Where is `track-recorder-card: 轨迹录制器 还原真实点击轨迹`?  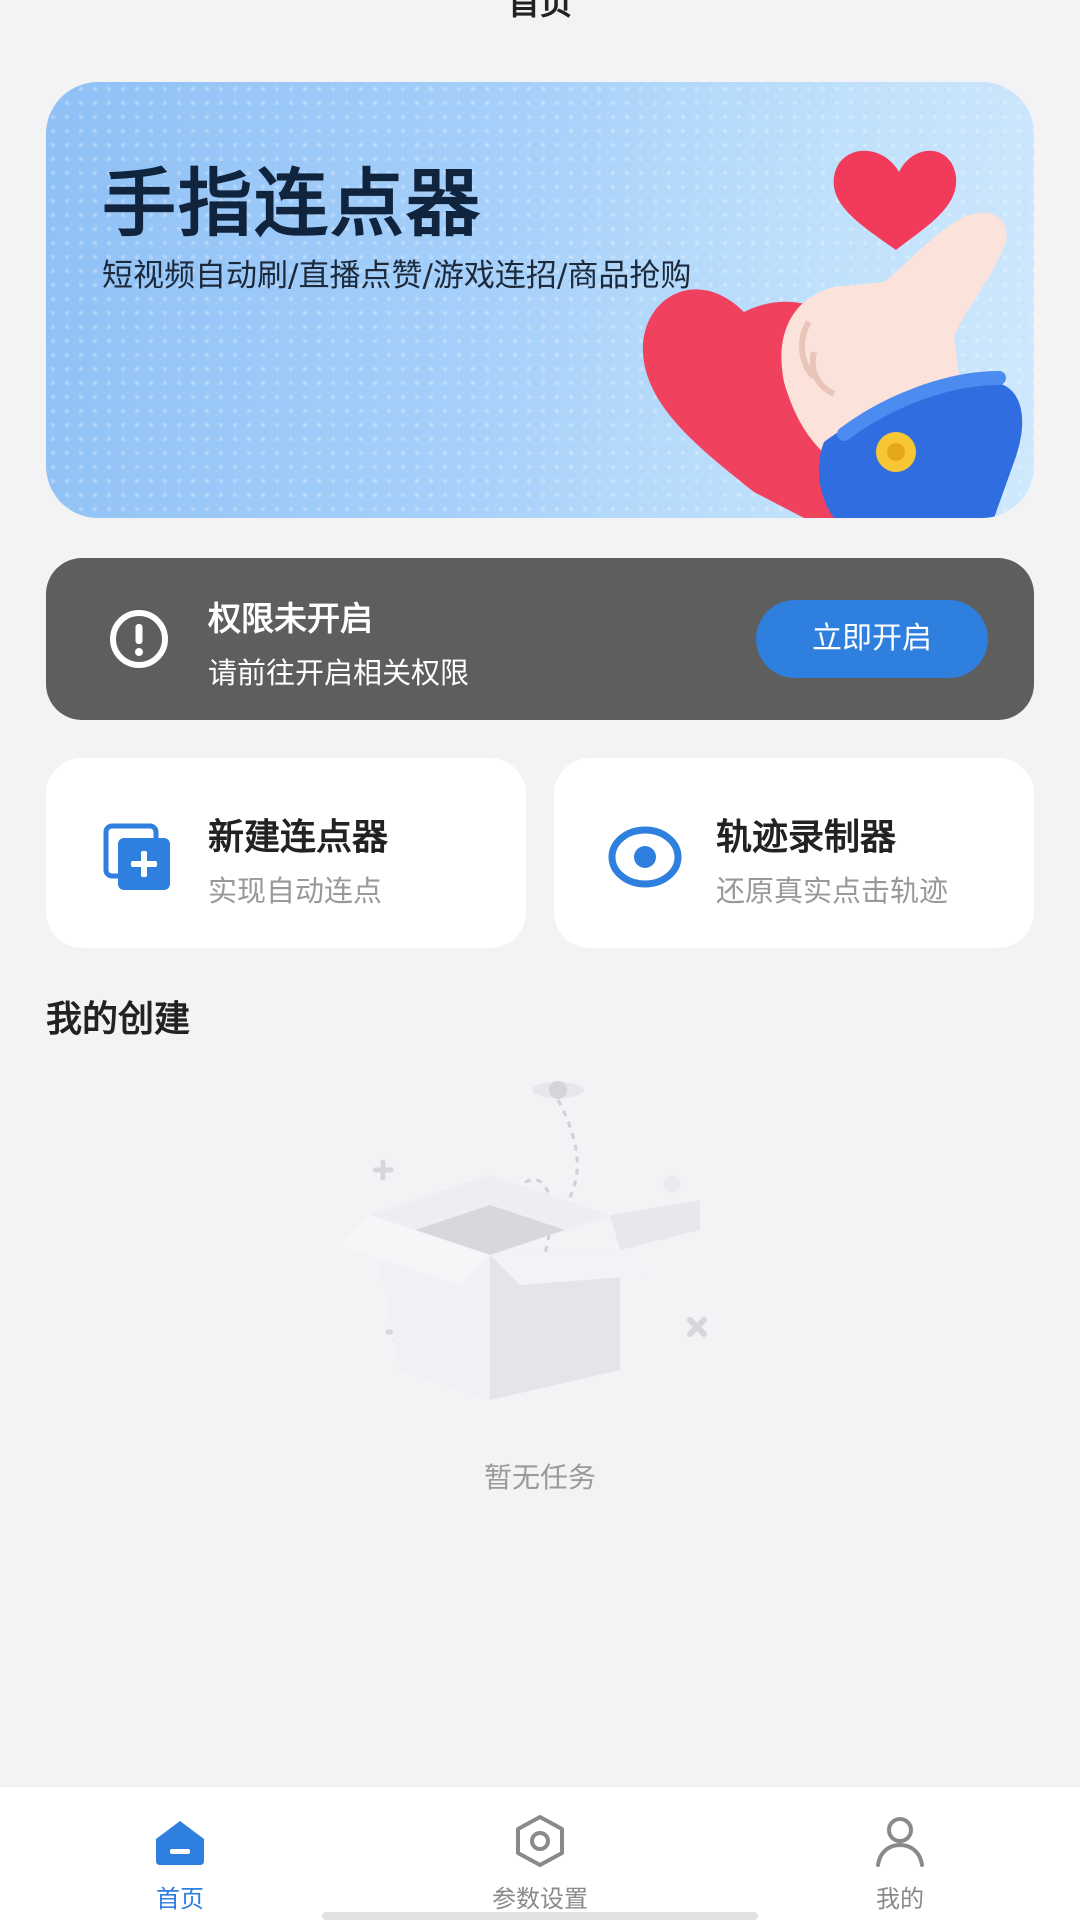
track-recorder-card: 轨迹录制器 还原真实点击轨迹 is located at coordinates (794, 853).